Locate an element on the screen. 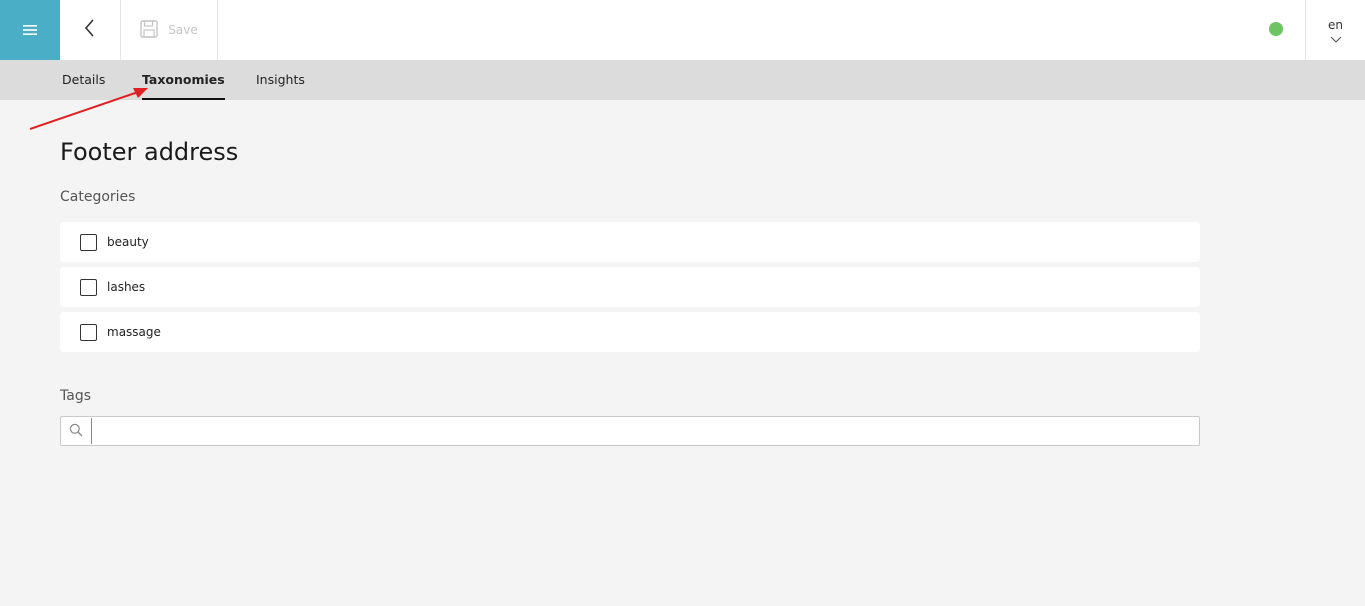 The image size is (1365, 606). category-row: beauty is located at coordinates (630, 242).